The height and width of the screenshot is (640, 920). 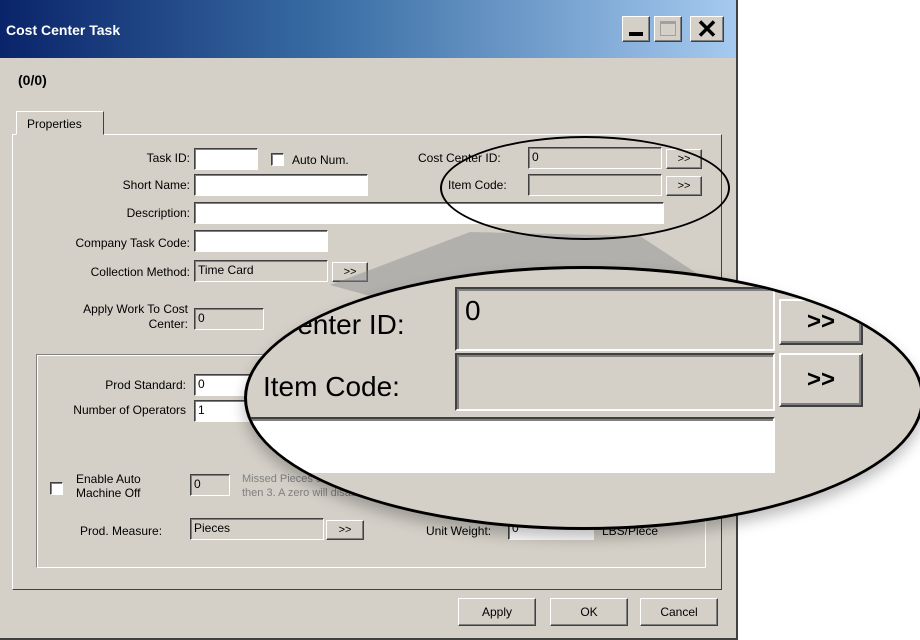 What do you see at coordinates (320, 160) in the screenshot?
I see `auto-num-label: Auto Num.` at bounding box center [320, 160].